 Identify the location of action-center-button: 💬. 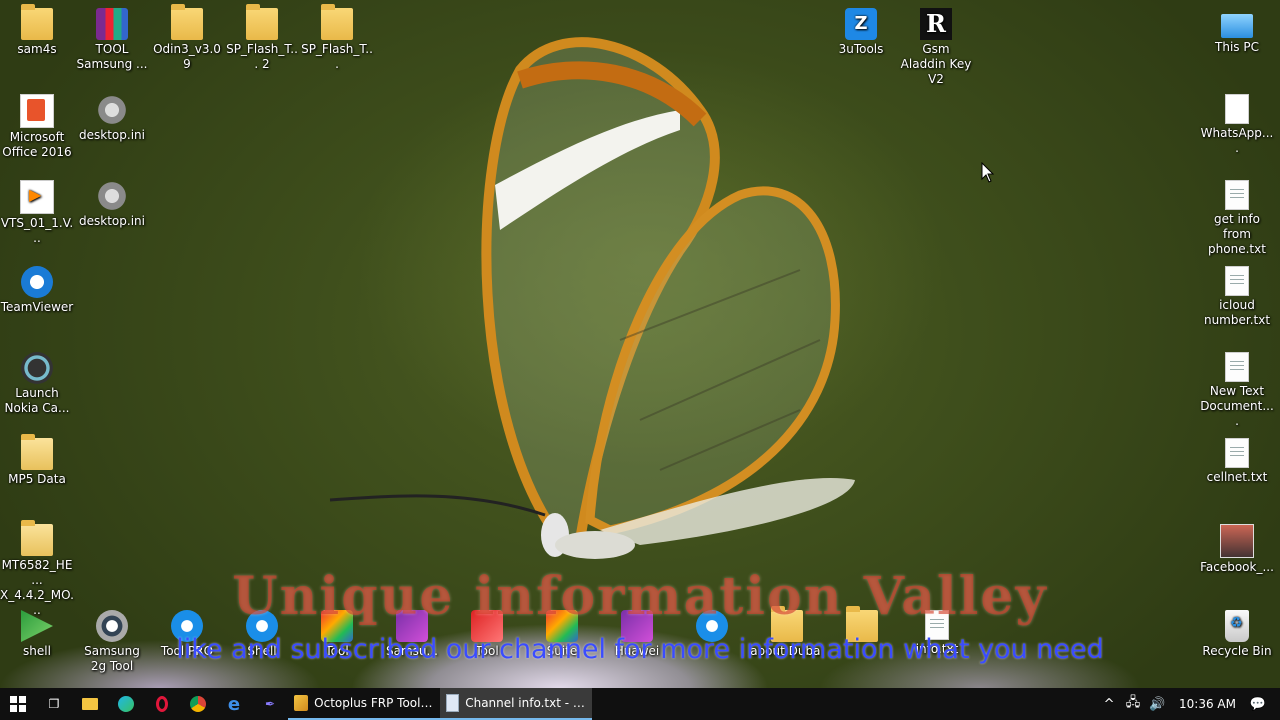
(1258, 704).